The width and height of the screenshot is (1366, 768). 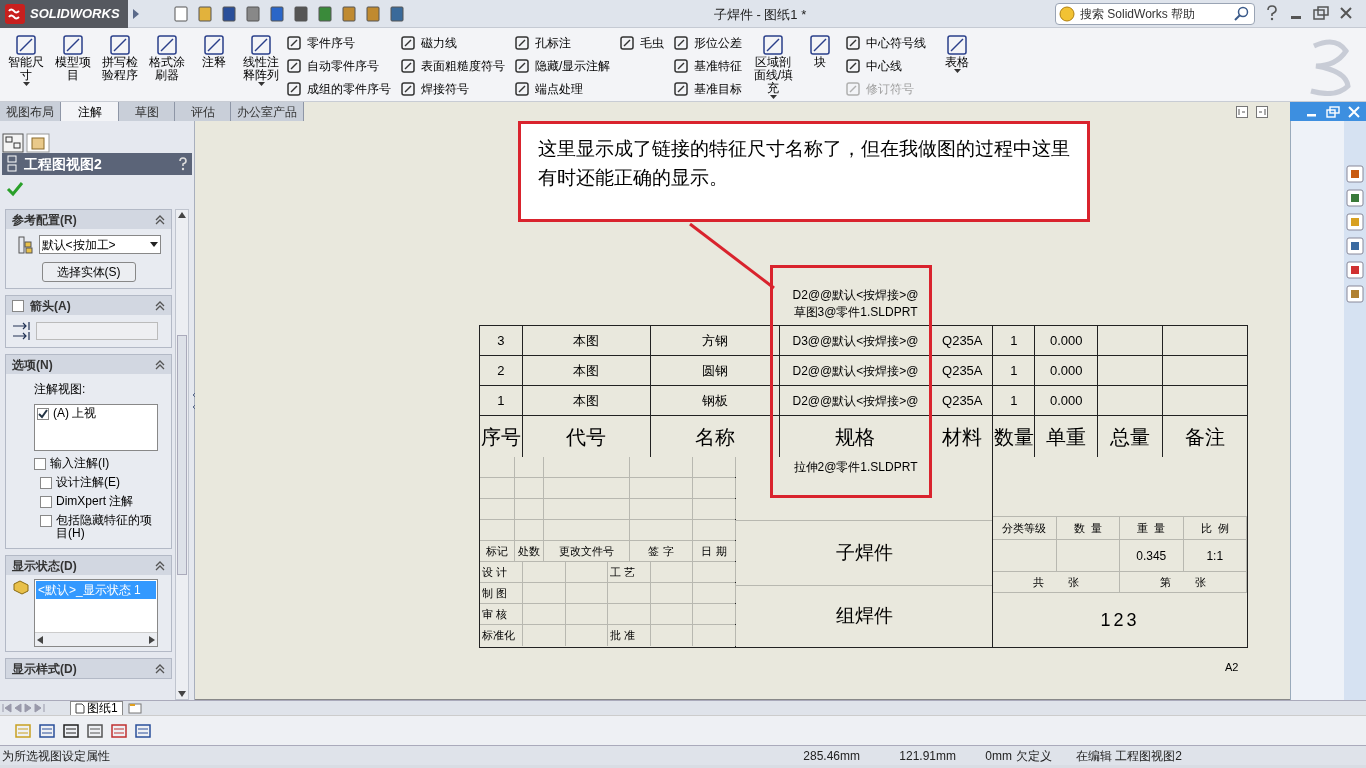 What do you see at coordinates (586, 400) in the screenshot?
I see `table-cell: 本图` at bounding box center [586, 400].